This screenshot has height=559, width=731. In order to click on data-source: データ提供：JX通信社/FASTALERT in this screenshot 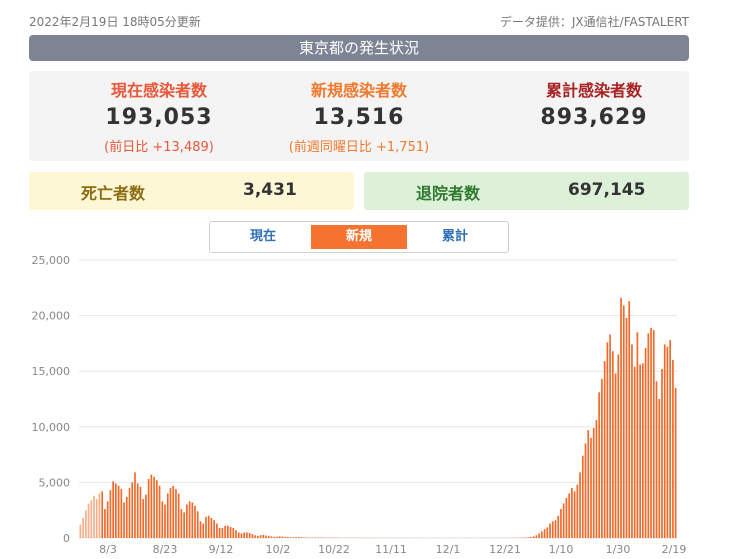, I will do `click(594, 22)`.